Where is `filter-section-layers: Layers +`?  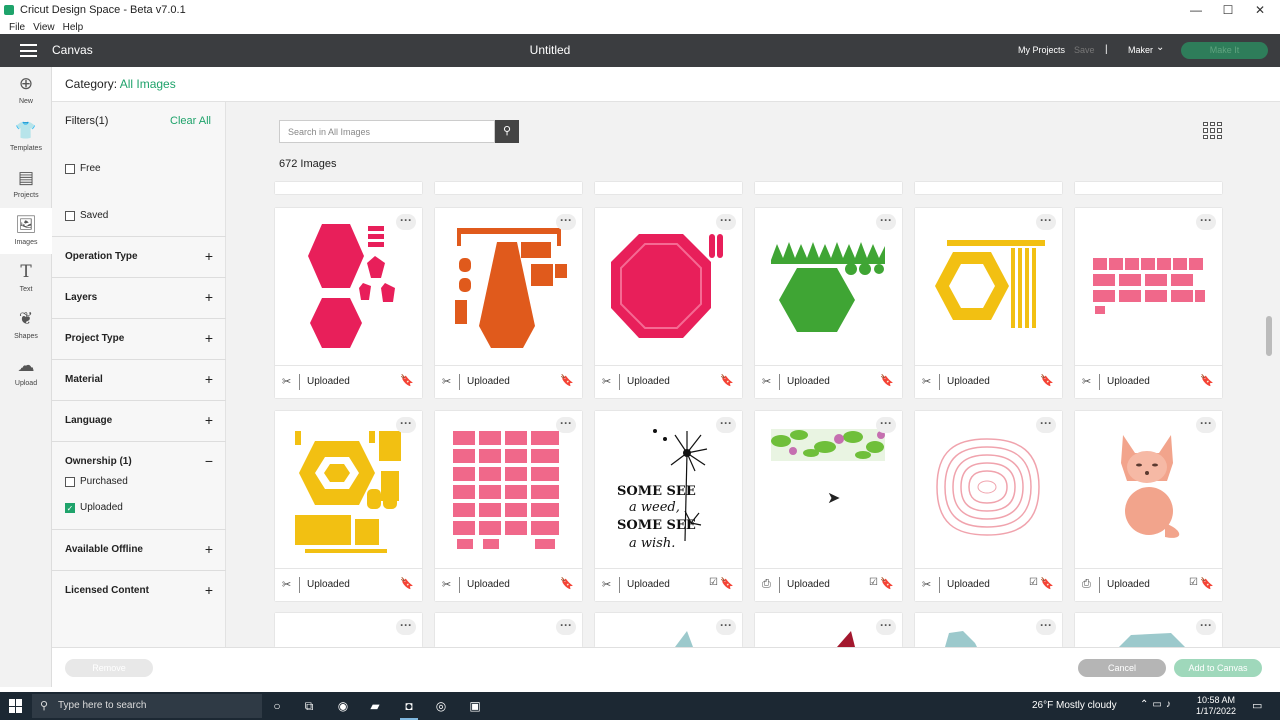 filter-section-layers: Layers + is located at coordinates (139, 297).